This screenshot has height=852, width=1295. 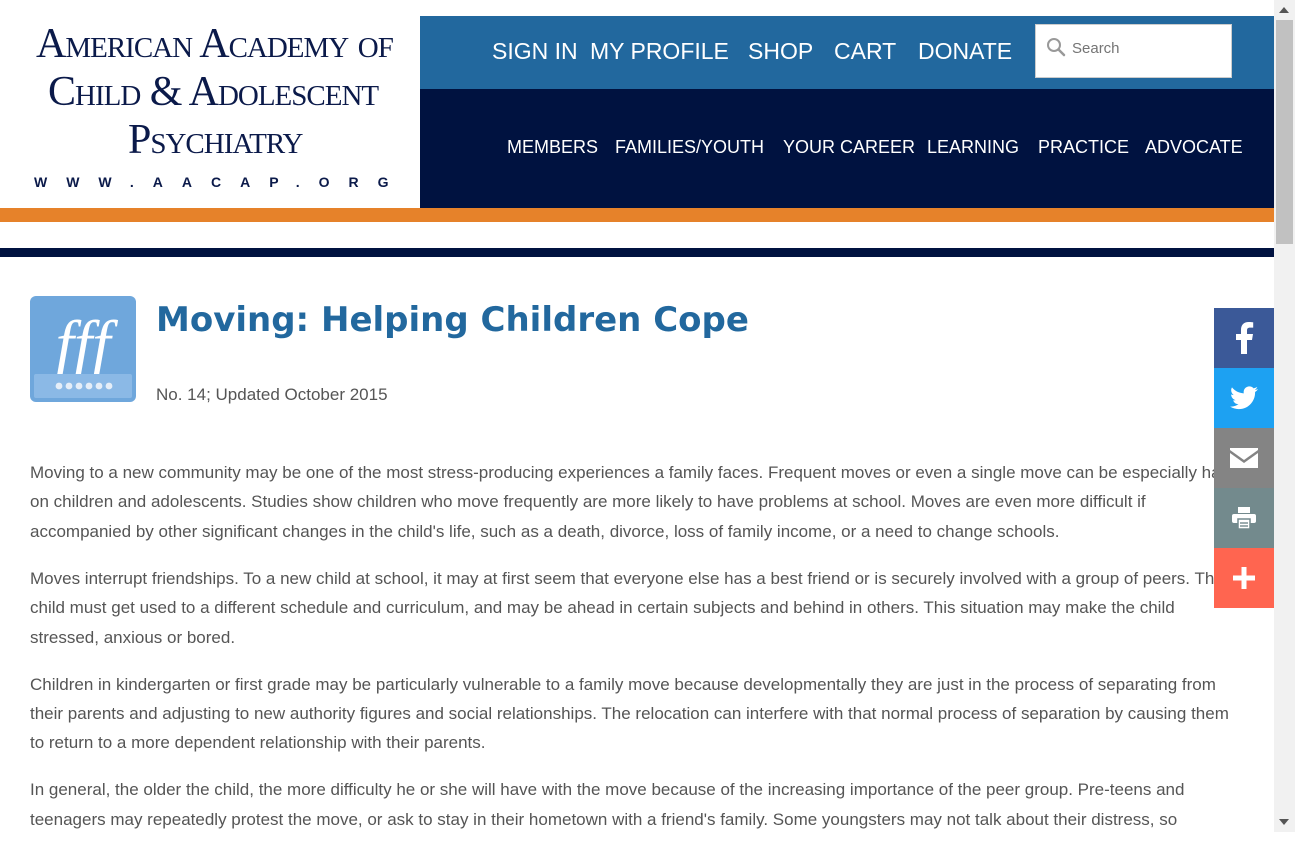 I want to click on my-profile-link: MY PROFILE, so click(x=659, y=51).